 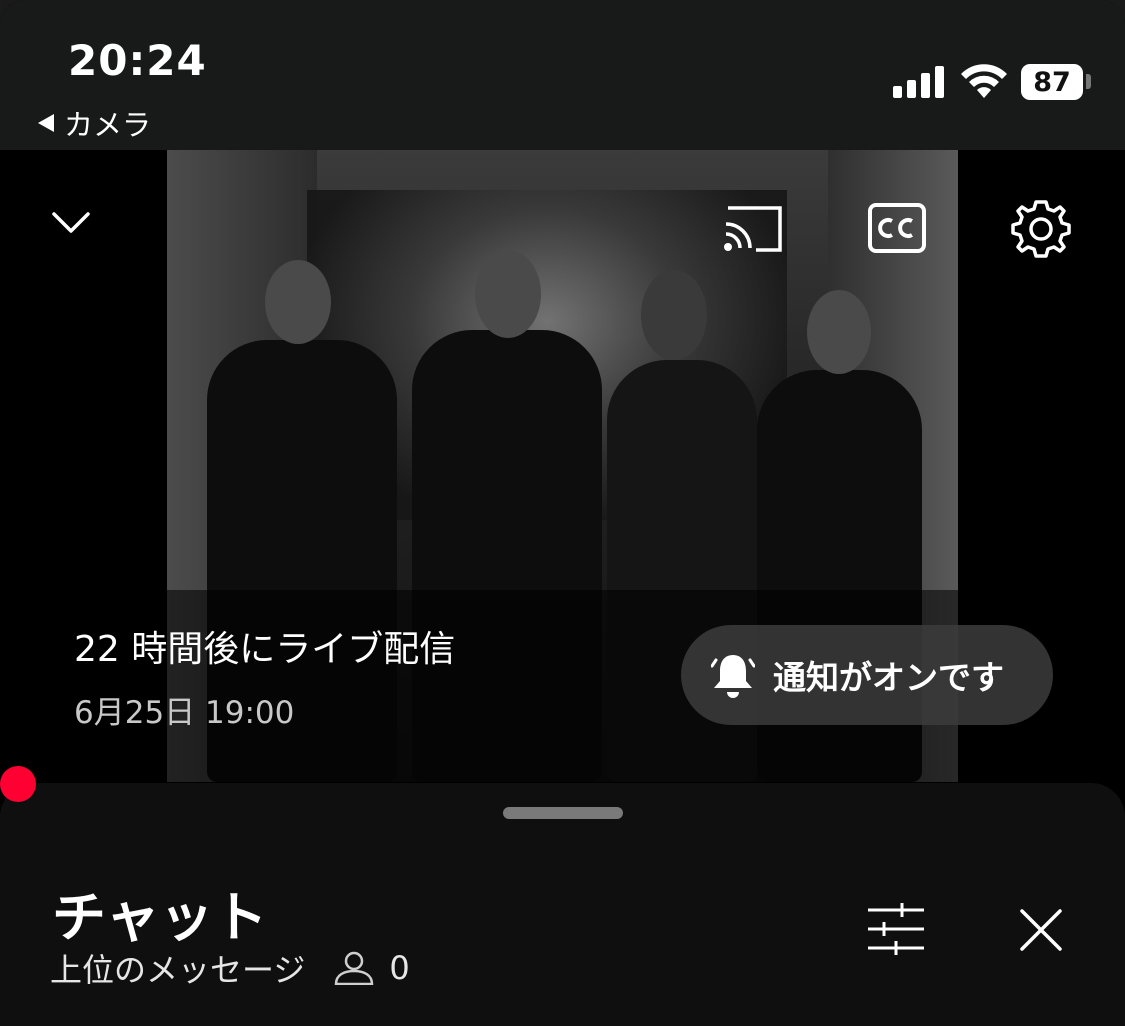 What do you see at coordinates (888, 677) in the screenshot?
I see `notification-label: 通知がオンです` at bounding box center [888, 677].